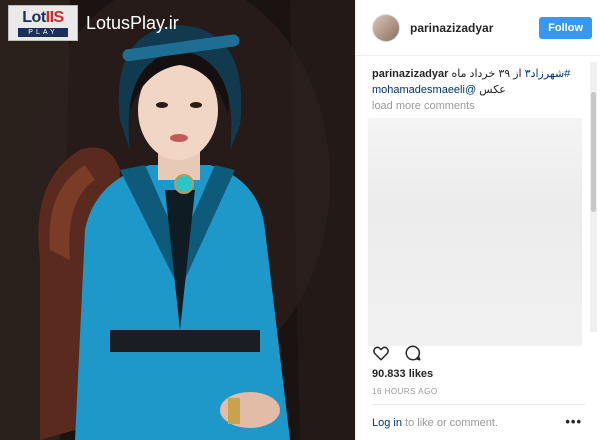 The height and width of the screenshot is (440, 600). What do you see at coordinates (573, 421) in the screenshot?
I see `more-options-icon: •••` at bounding box center [573, 421].